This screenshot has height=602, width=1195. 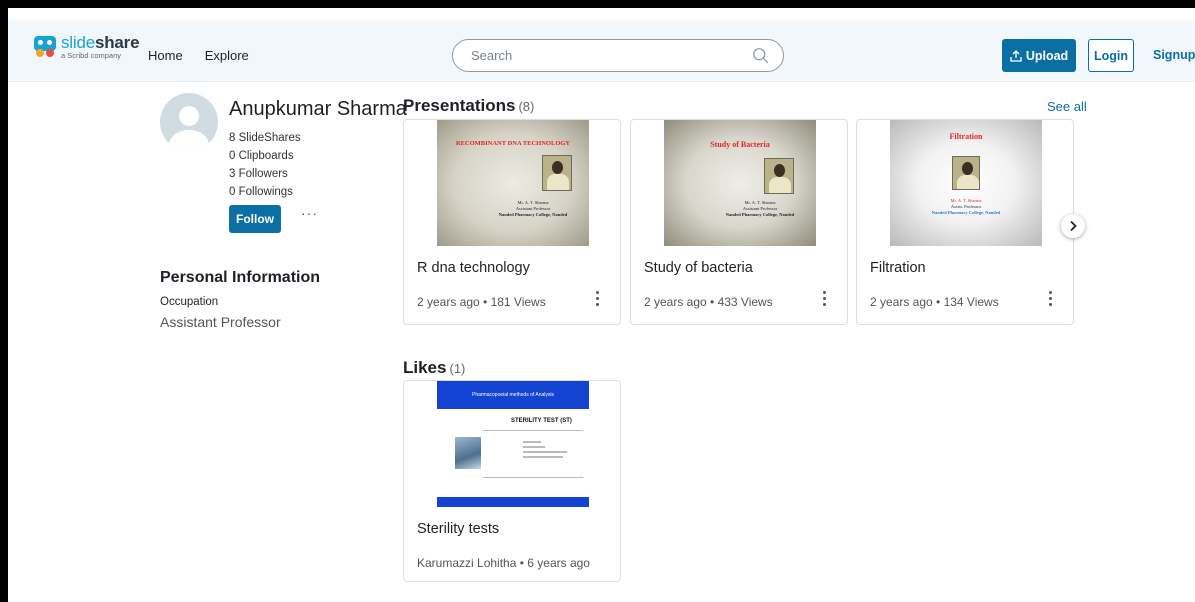 I want to click on thumb-heading: Study of Bacteria, so click(x=740, y=144).